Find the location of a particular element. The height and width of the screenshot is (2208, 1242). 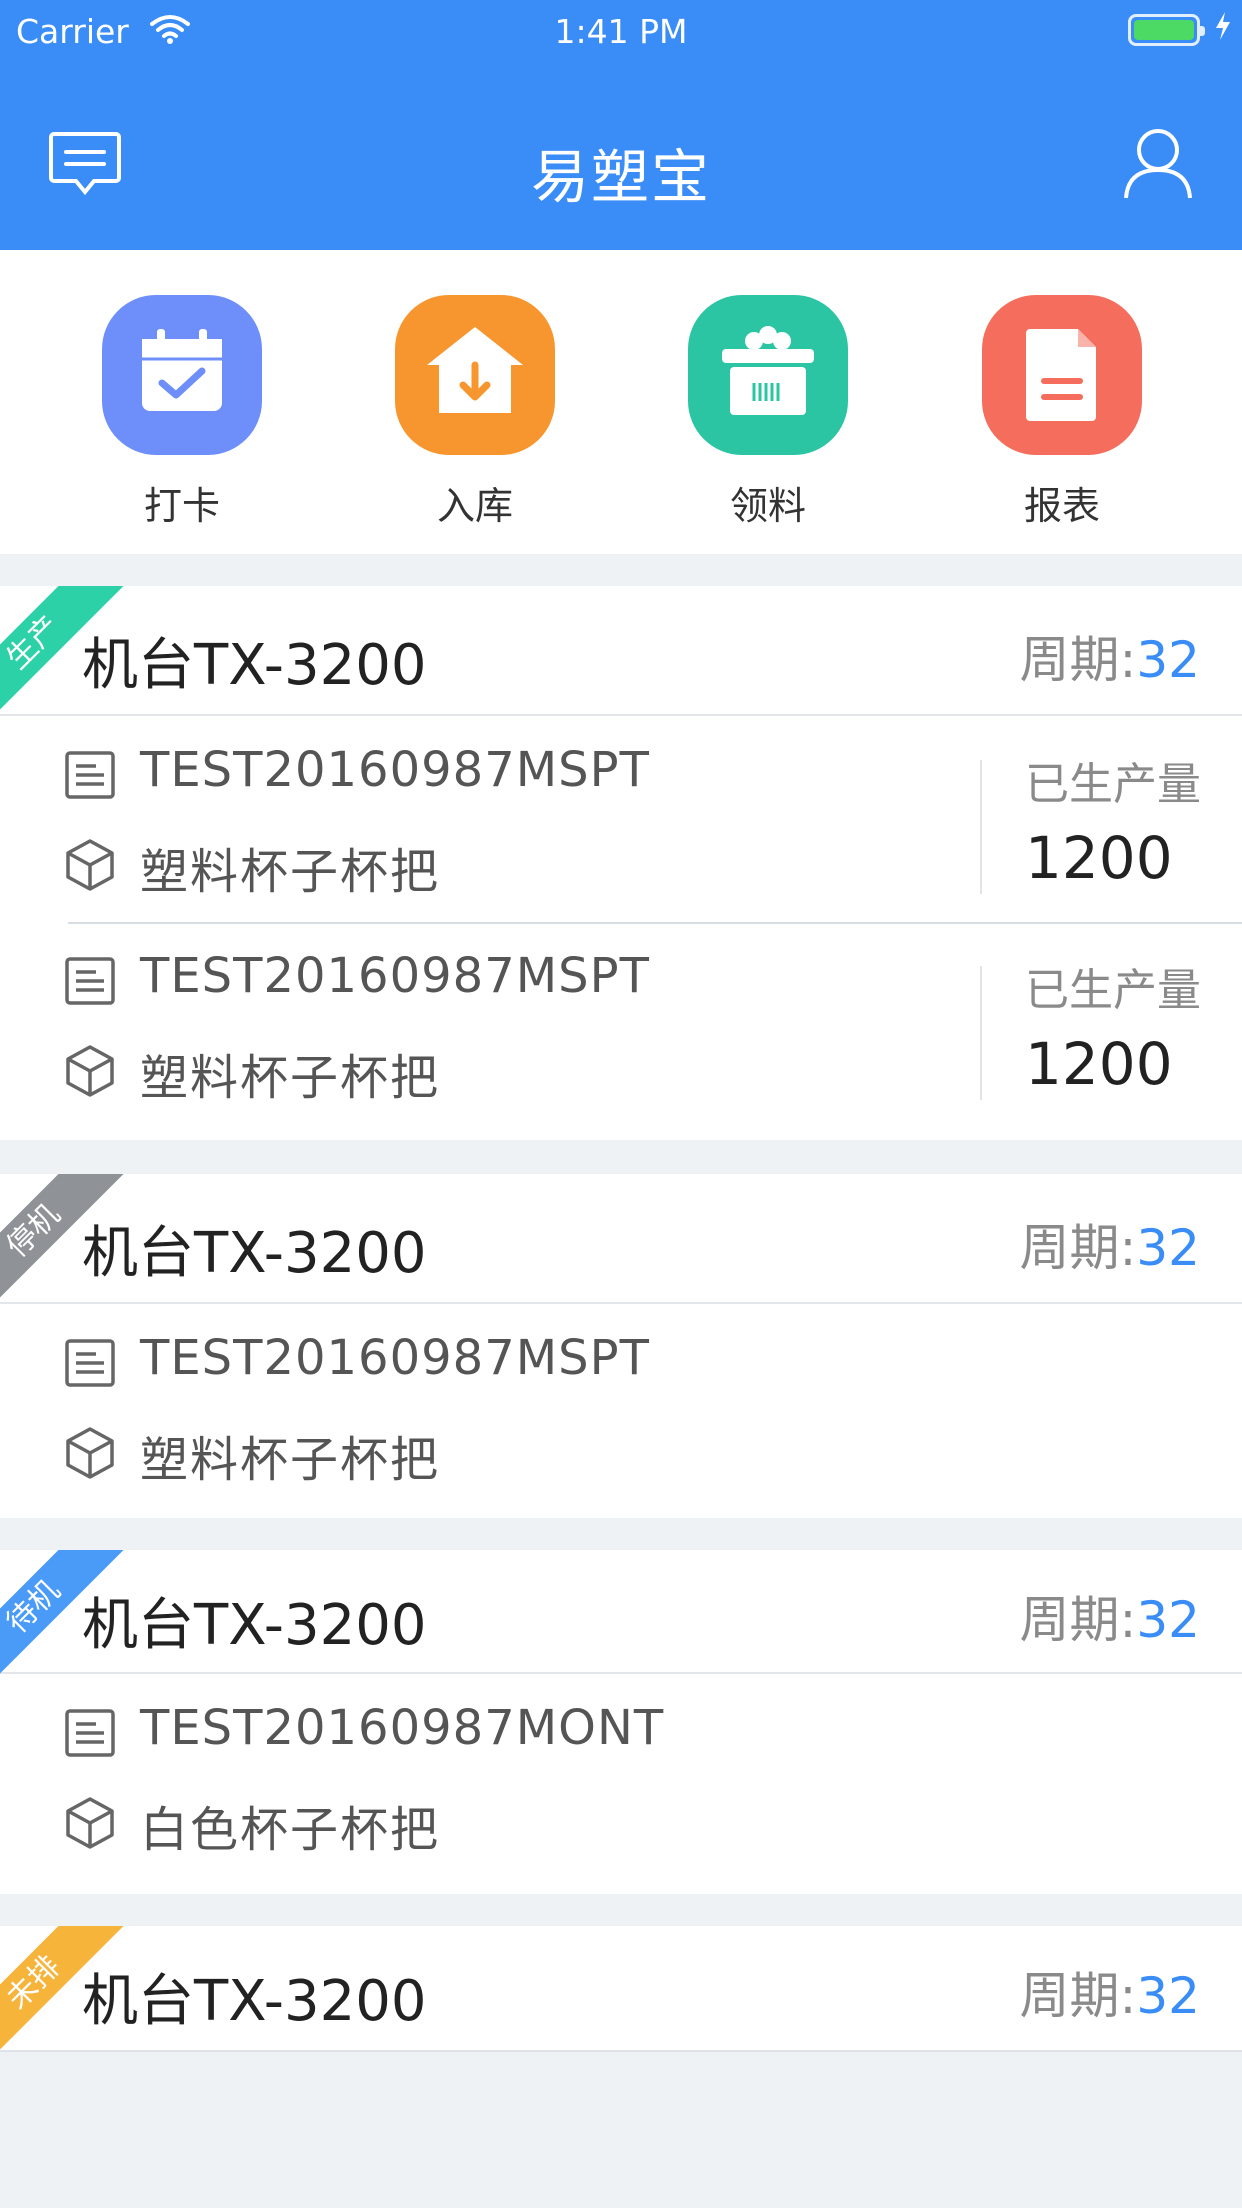

machine-card: 未排 机台TX-3200 周期:32 is located at coordinates (621, 1989).